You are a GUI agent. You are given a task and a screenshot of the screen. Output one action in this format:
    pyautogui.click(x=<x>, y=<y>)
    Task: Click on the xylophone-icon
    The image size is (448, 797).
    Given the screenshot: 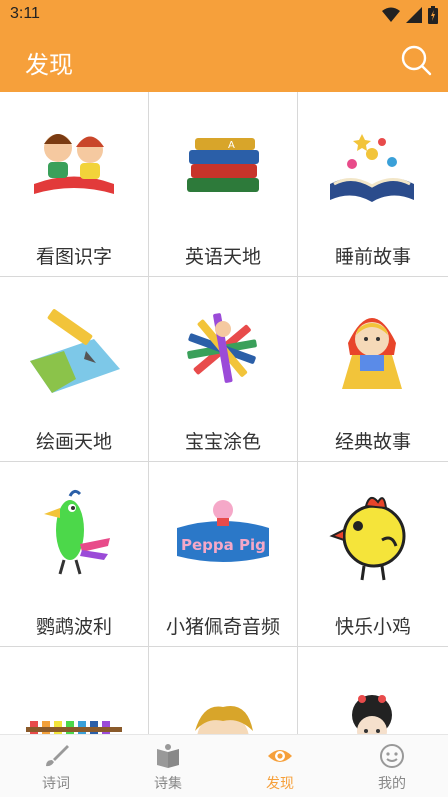 What is the action you would take?
    pyautogui.click(x=74, y=727)
    